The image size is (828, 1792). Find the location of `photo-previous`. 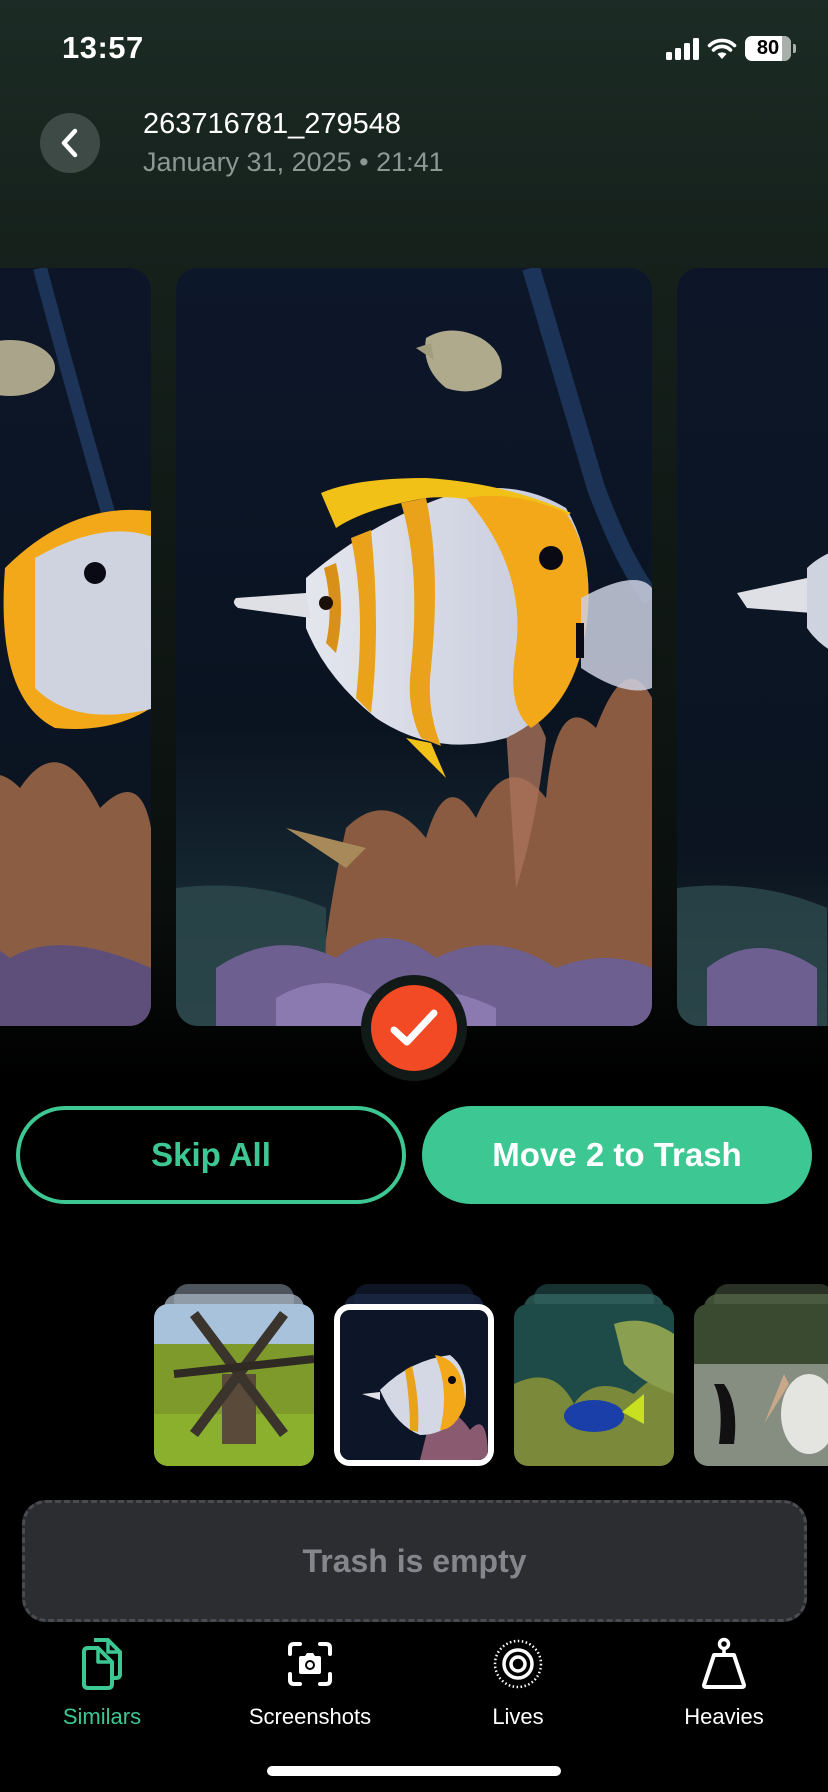

photo-previous is located at coordinates (75, 647).